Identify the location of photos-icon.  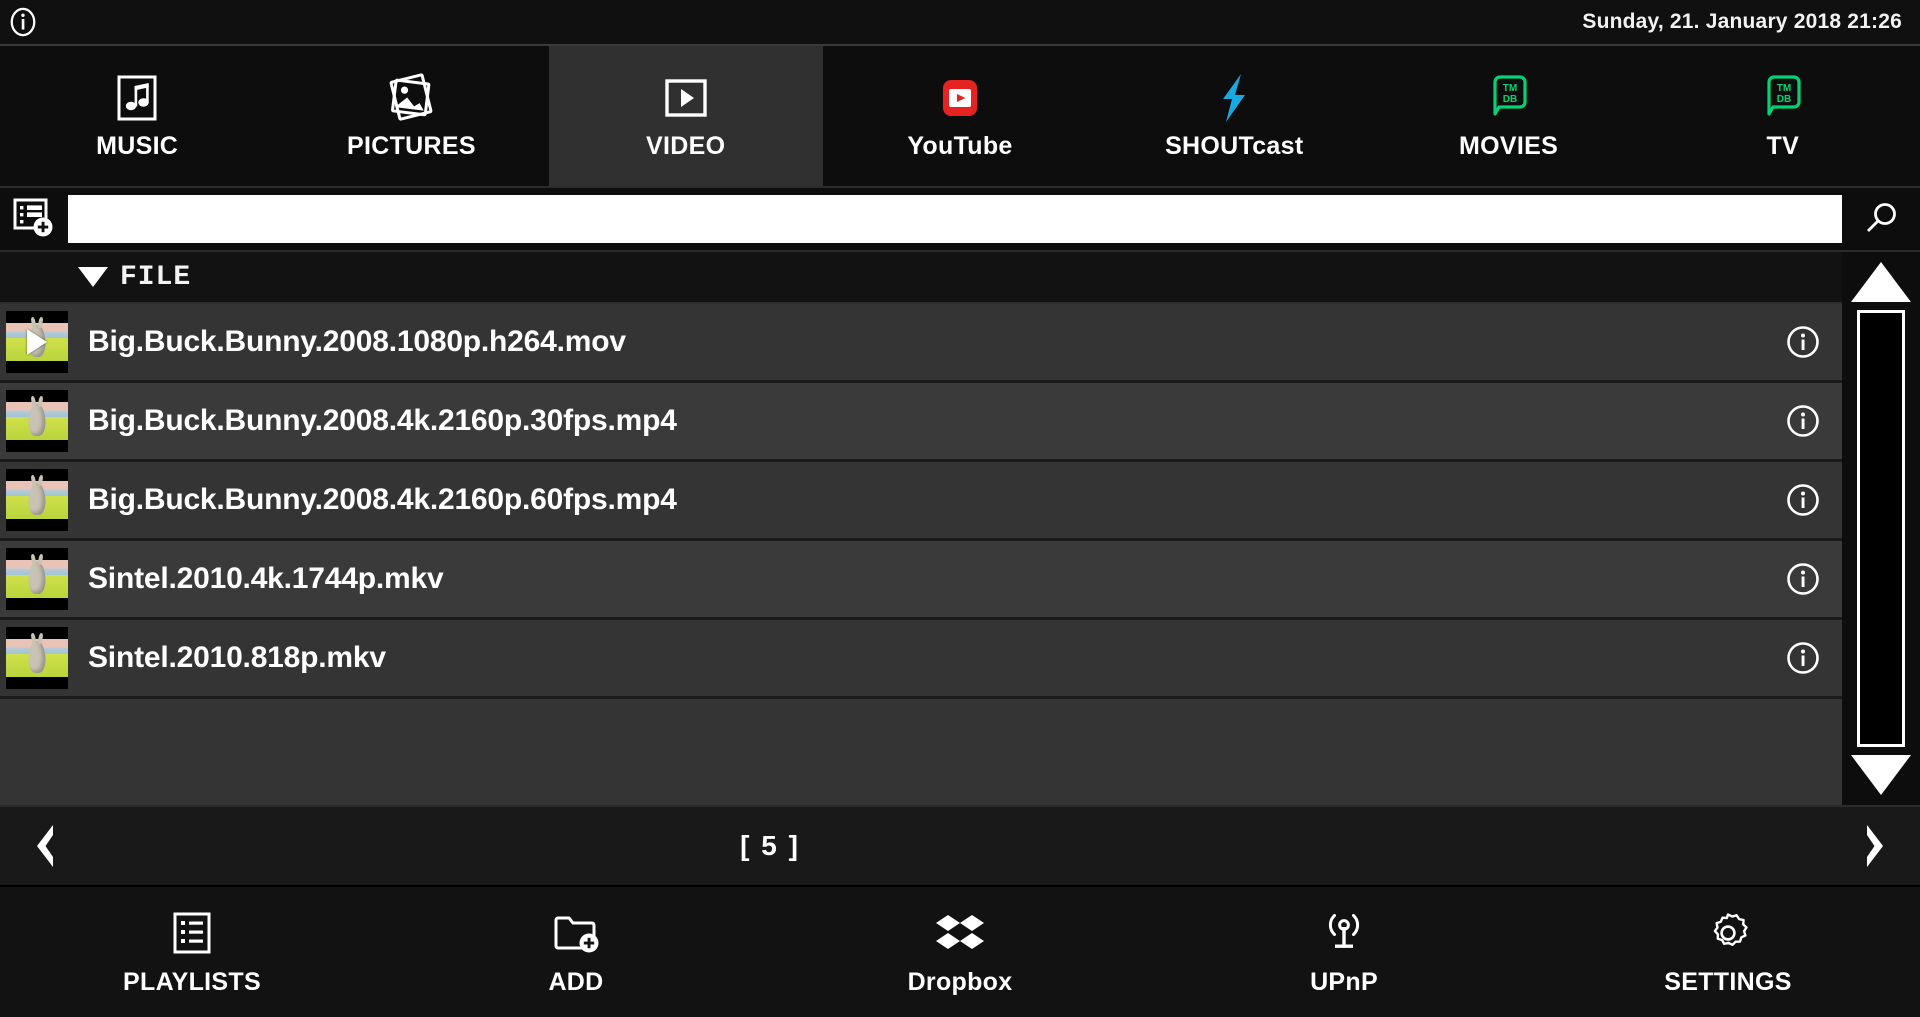
(411, 98).